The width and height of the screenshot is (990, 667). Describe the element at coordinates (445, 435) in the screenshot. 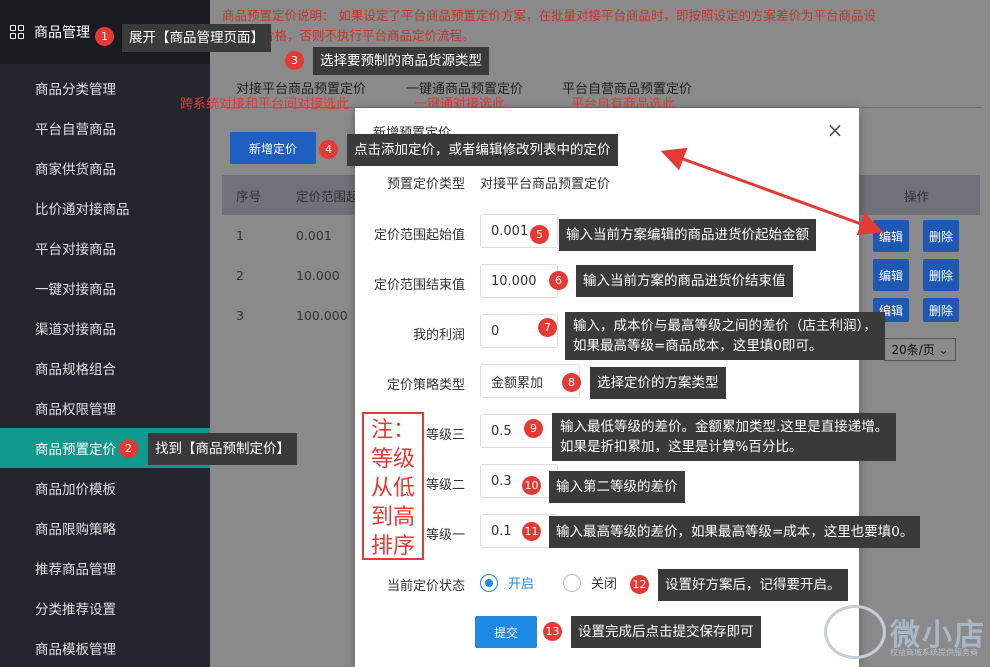

I see `label-level-3: 等级三` at that location.